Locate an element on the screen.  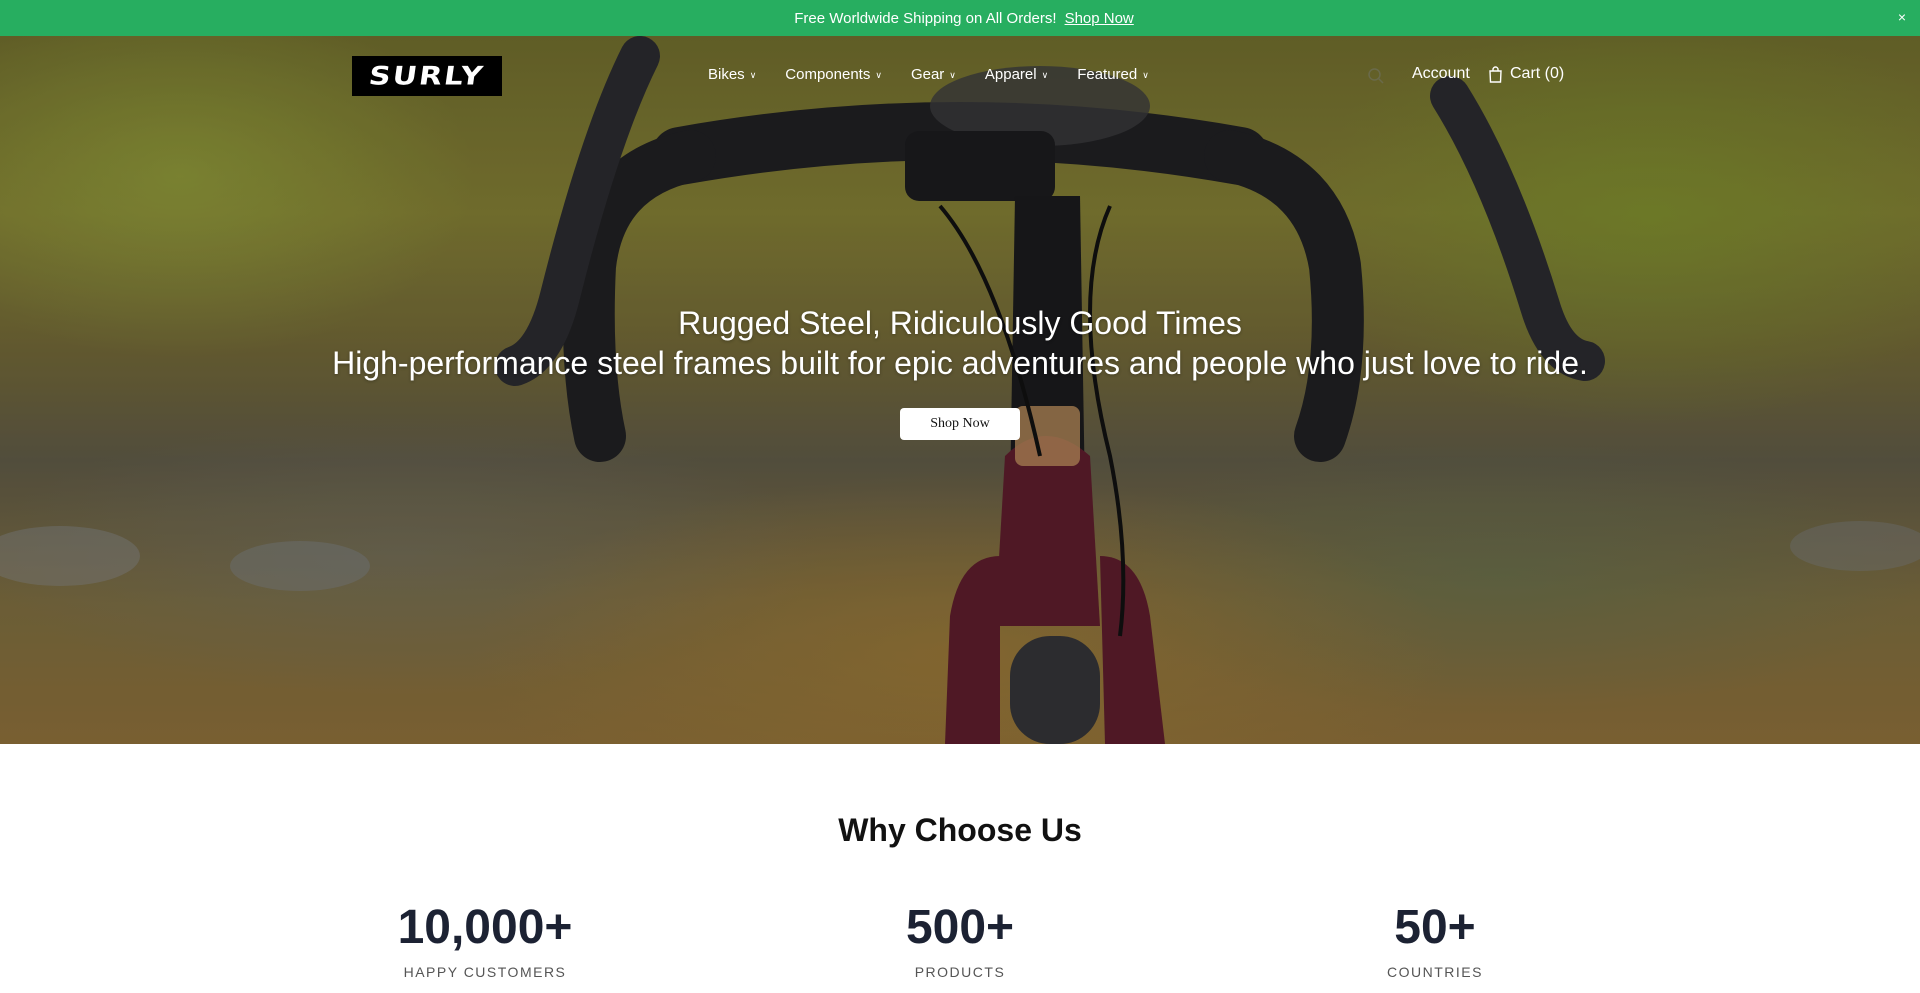
nav-label: Gear is located at coordinates (927, 74).